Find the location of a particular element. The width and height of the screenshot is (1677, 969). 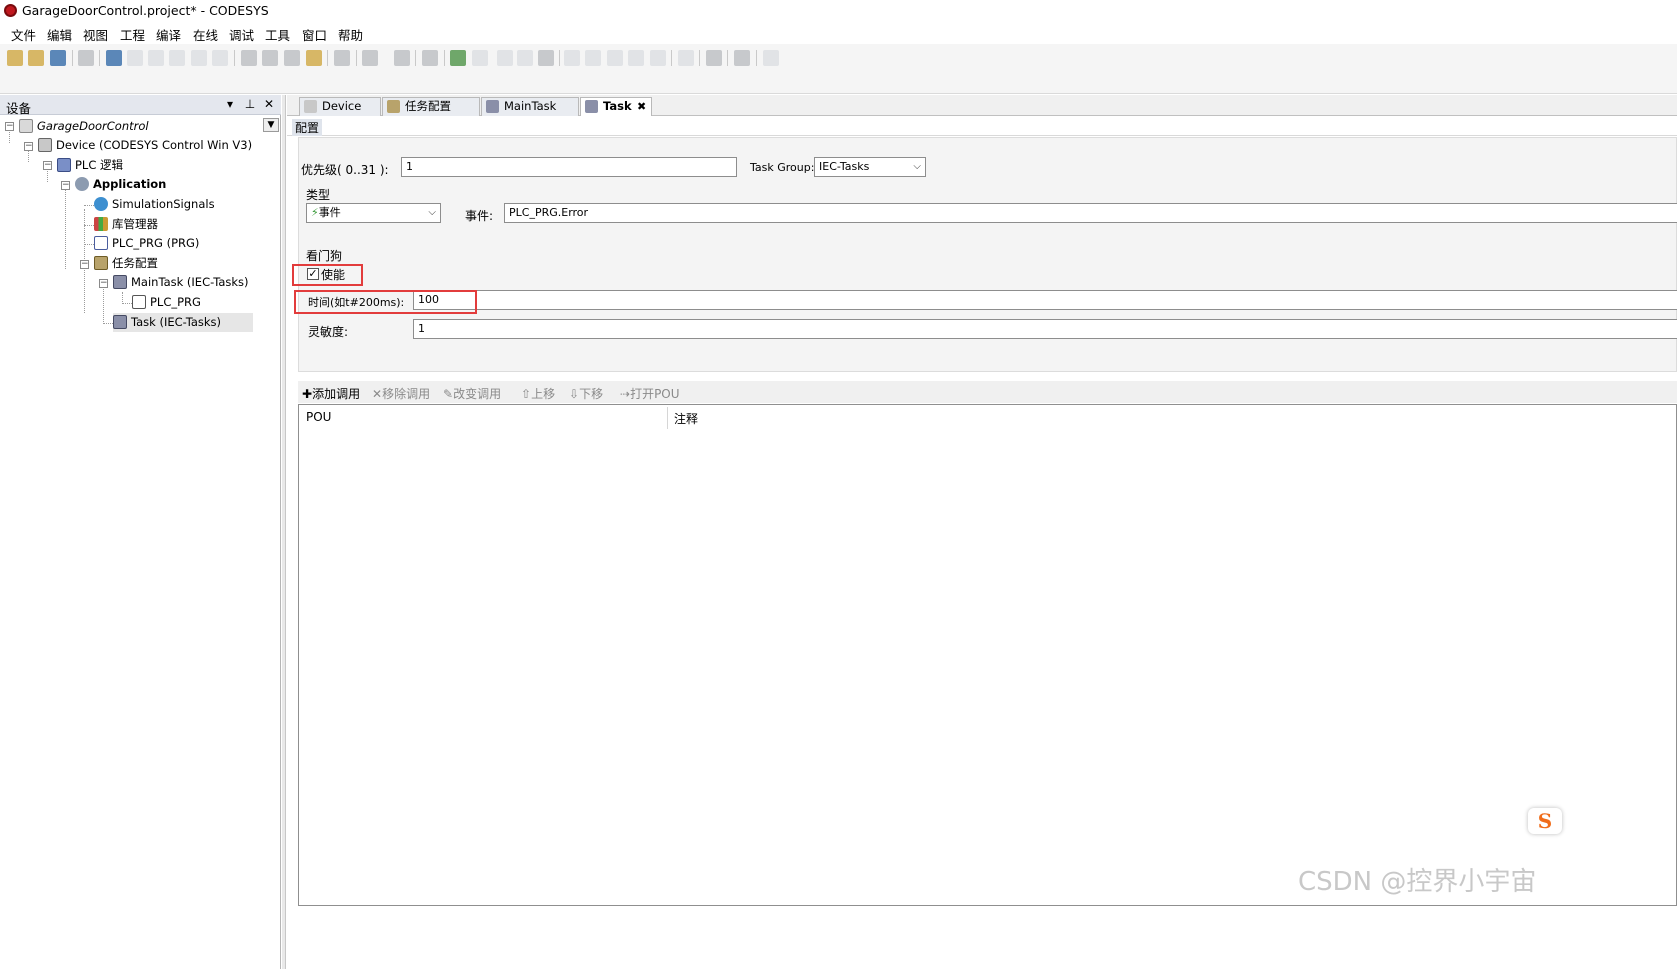

column-header-comment: 注释 is located at coordinates (686, 418).